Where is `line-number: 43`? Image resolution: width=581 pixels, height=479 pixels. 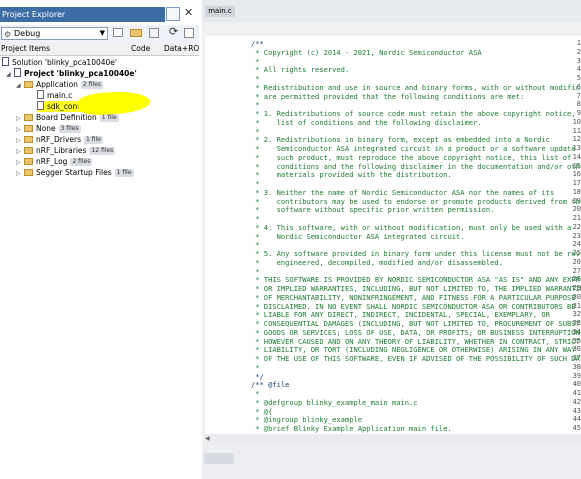 line-number: 43 is located at coordinates (576, 410).